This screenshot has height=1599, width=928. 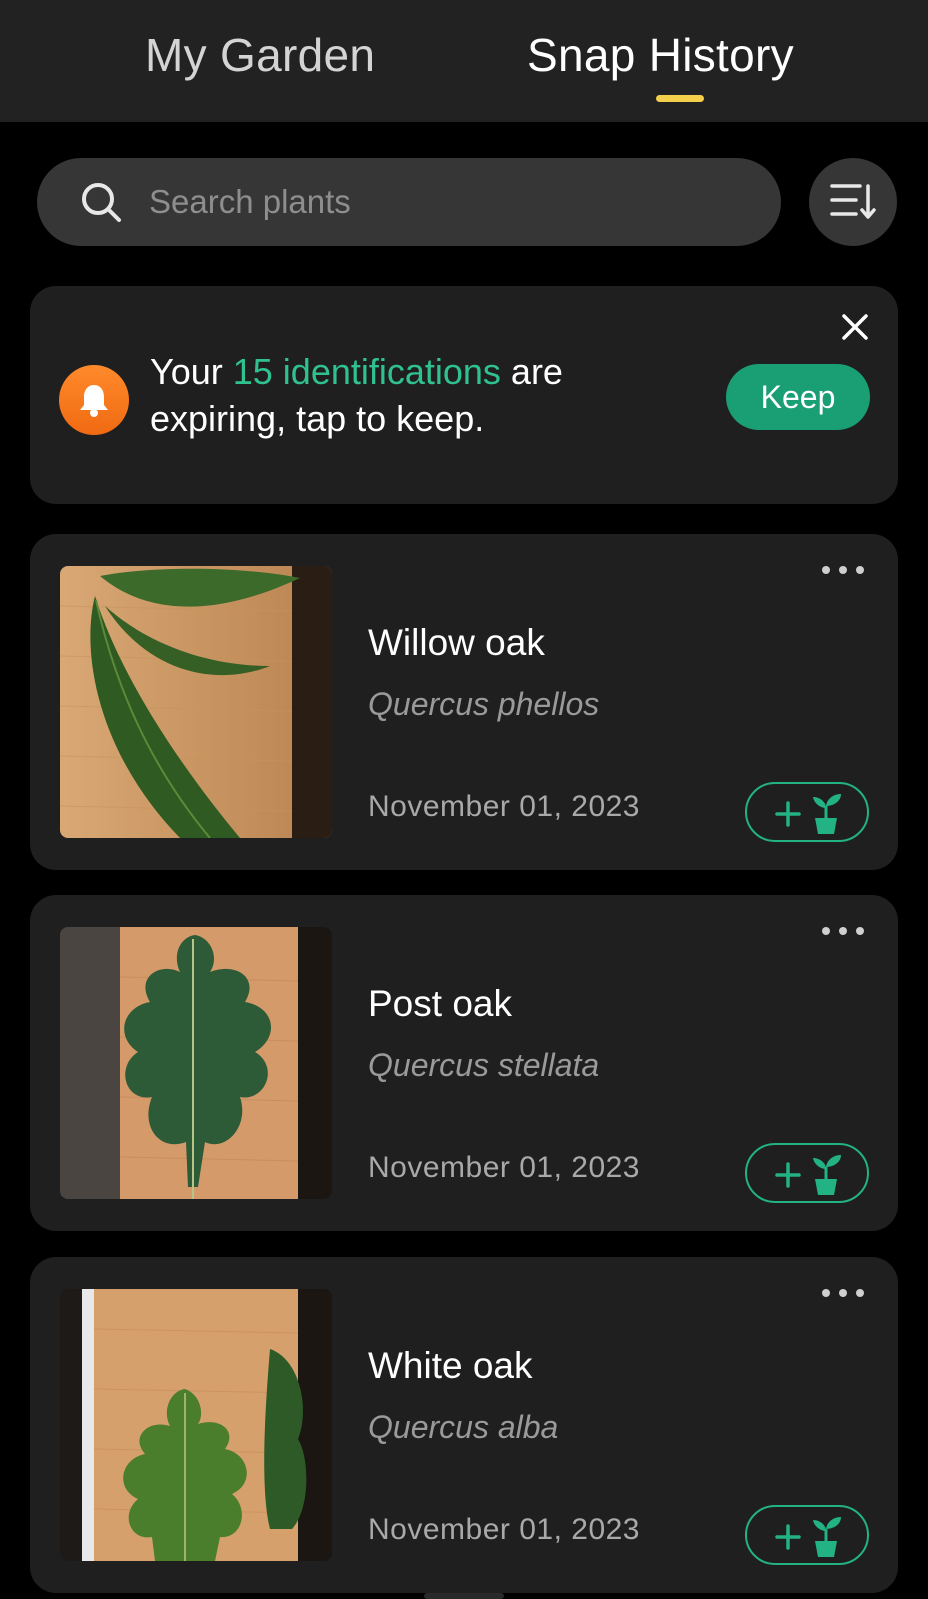 I want to click on top-tab-bar: My Garden Snap History, so click(x=464, y=61).